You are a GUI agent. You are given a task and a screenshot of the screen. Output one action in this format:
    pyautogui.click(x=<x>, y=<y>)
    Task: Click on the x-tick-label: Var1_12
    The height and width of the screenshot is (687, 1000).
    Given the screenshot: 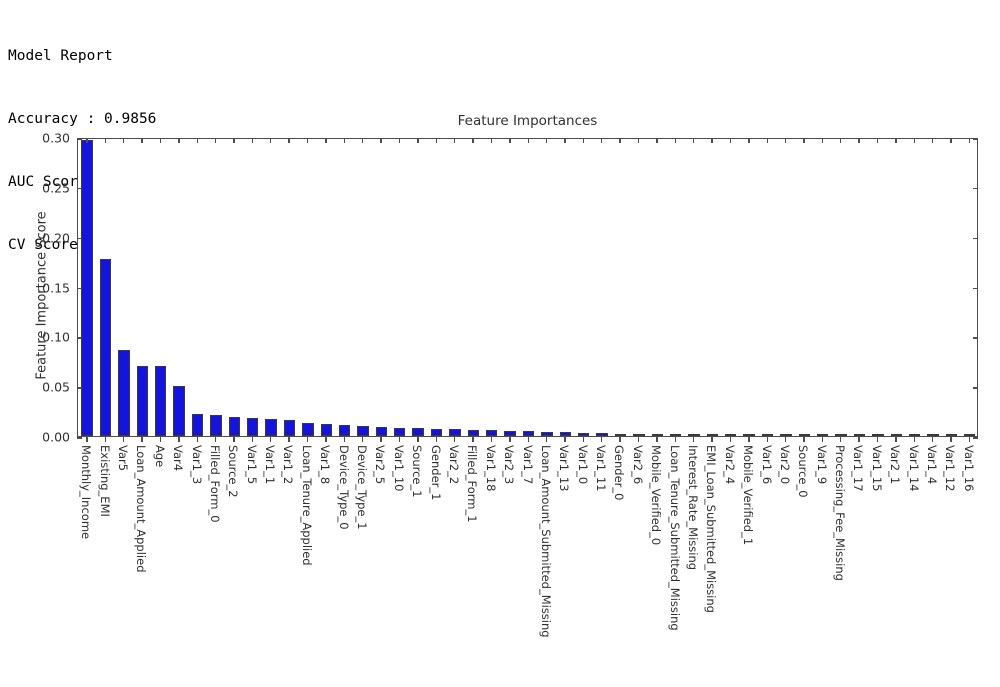 What is the action you would take?
    pyautogui.click(x=950, y=468)
    